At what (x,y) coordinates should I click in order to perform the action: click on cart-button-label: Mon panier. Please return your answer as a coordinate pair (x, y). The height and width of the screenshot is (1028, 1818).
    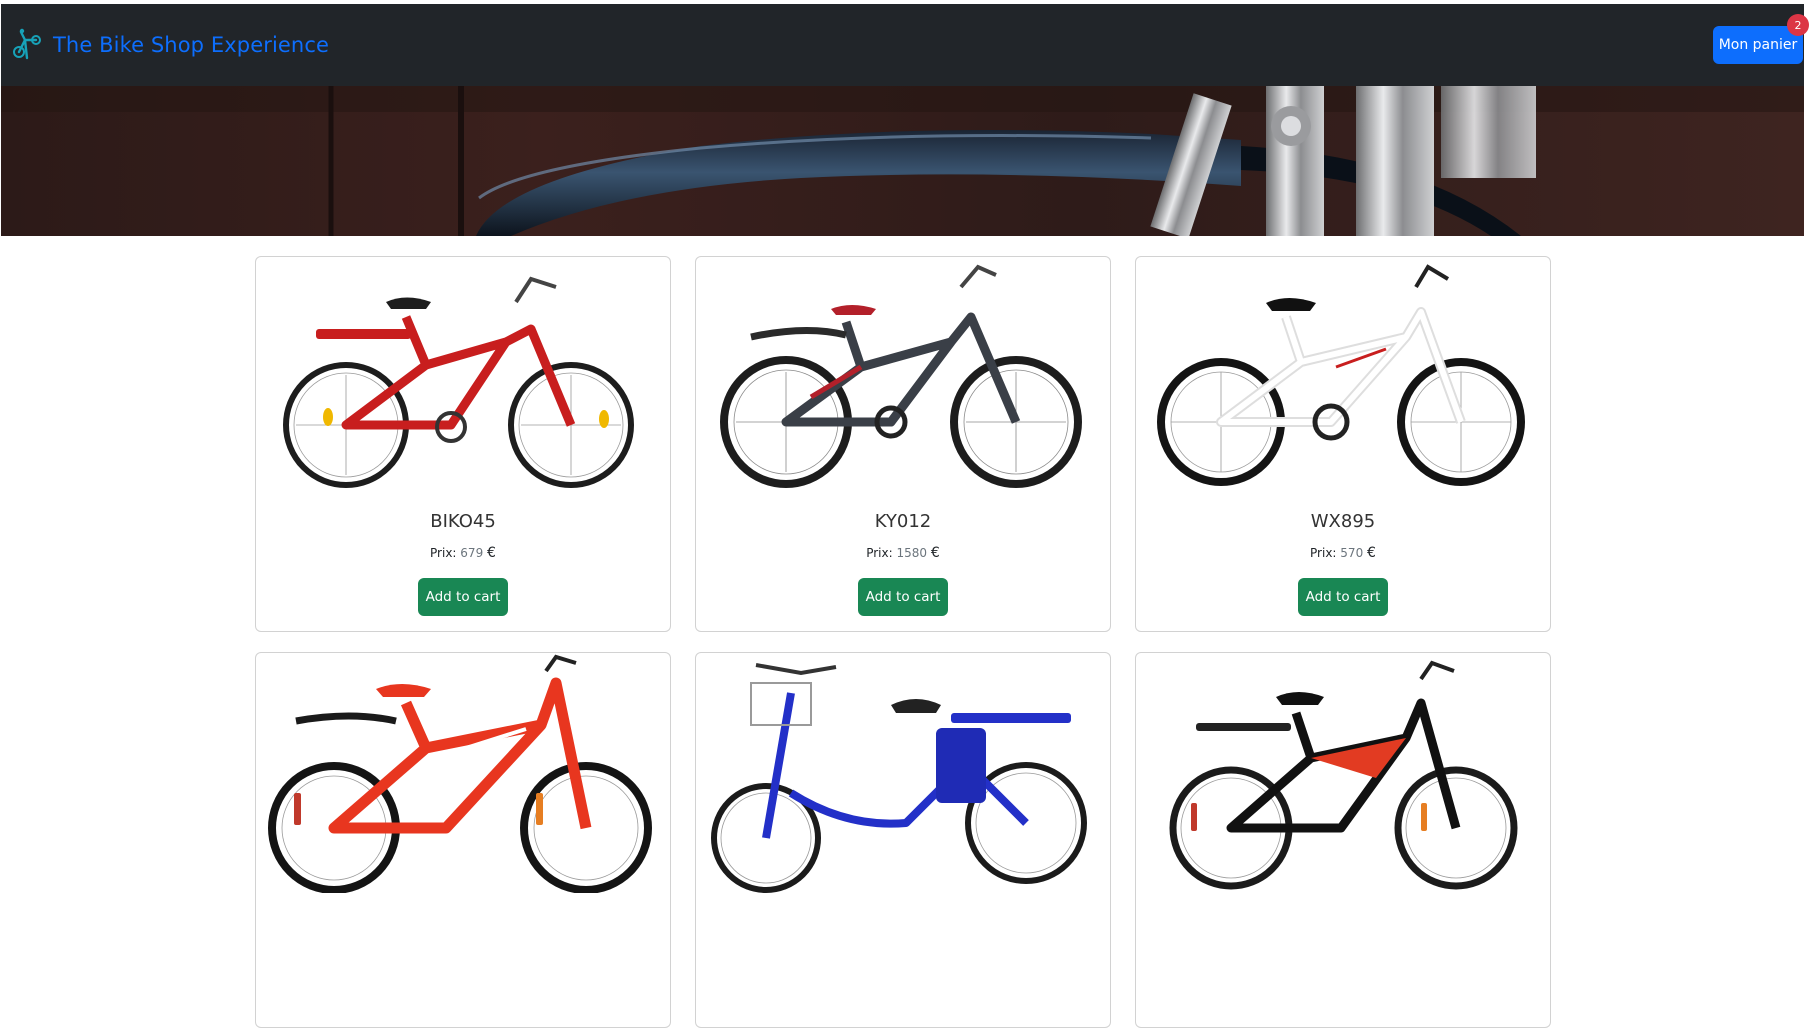
    Looking at the image, I should click on (1758, 45).